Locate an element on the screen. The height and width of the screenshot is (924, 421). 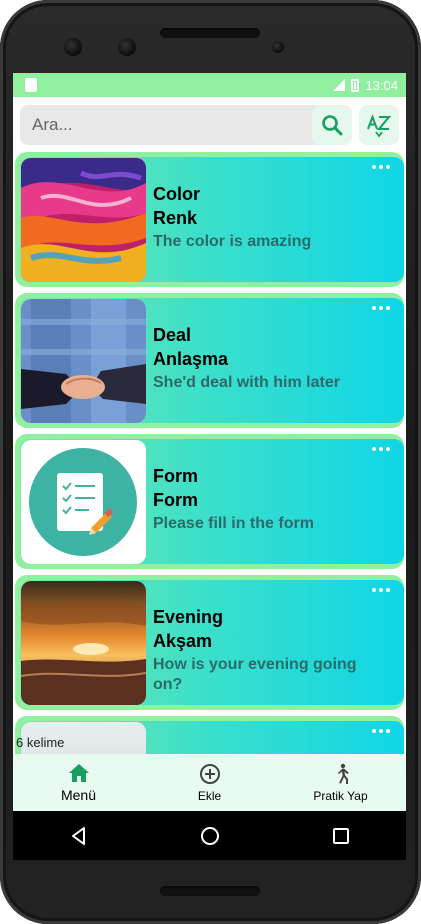
running-person-icon is located at coordinates (343, 773).